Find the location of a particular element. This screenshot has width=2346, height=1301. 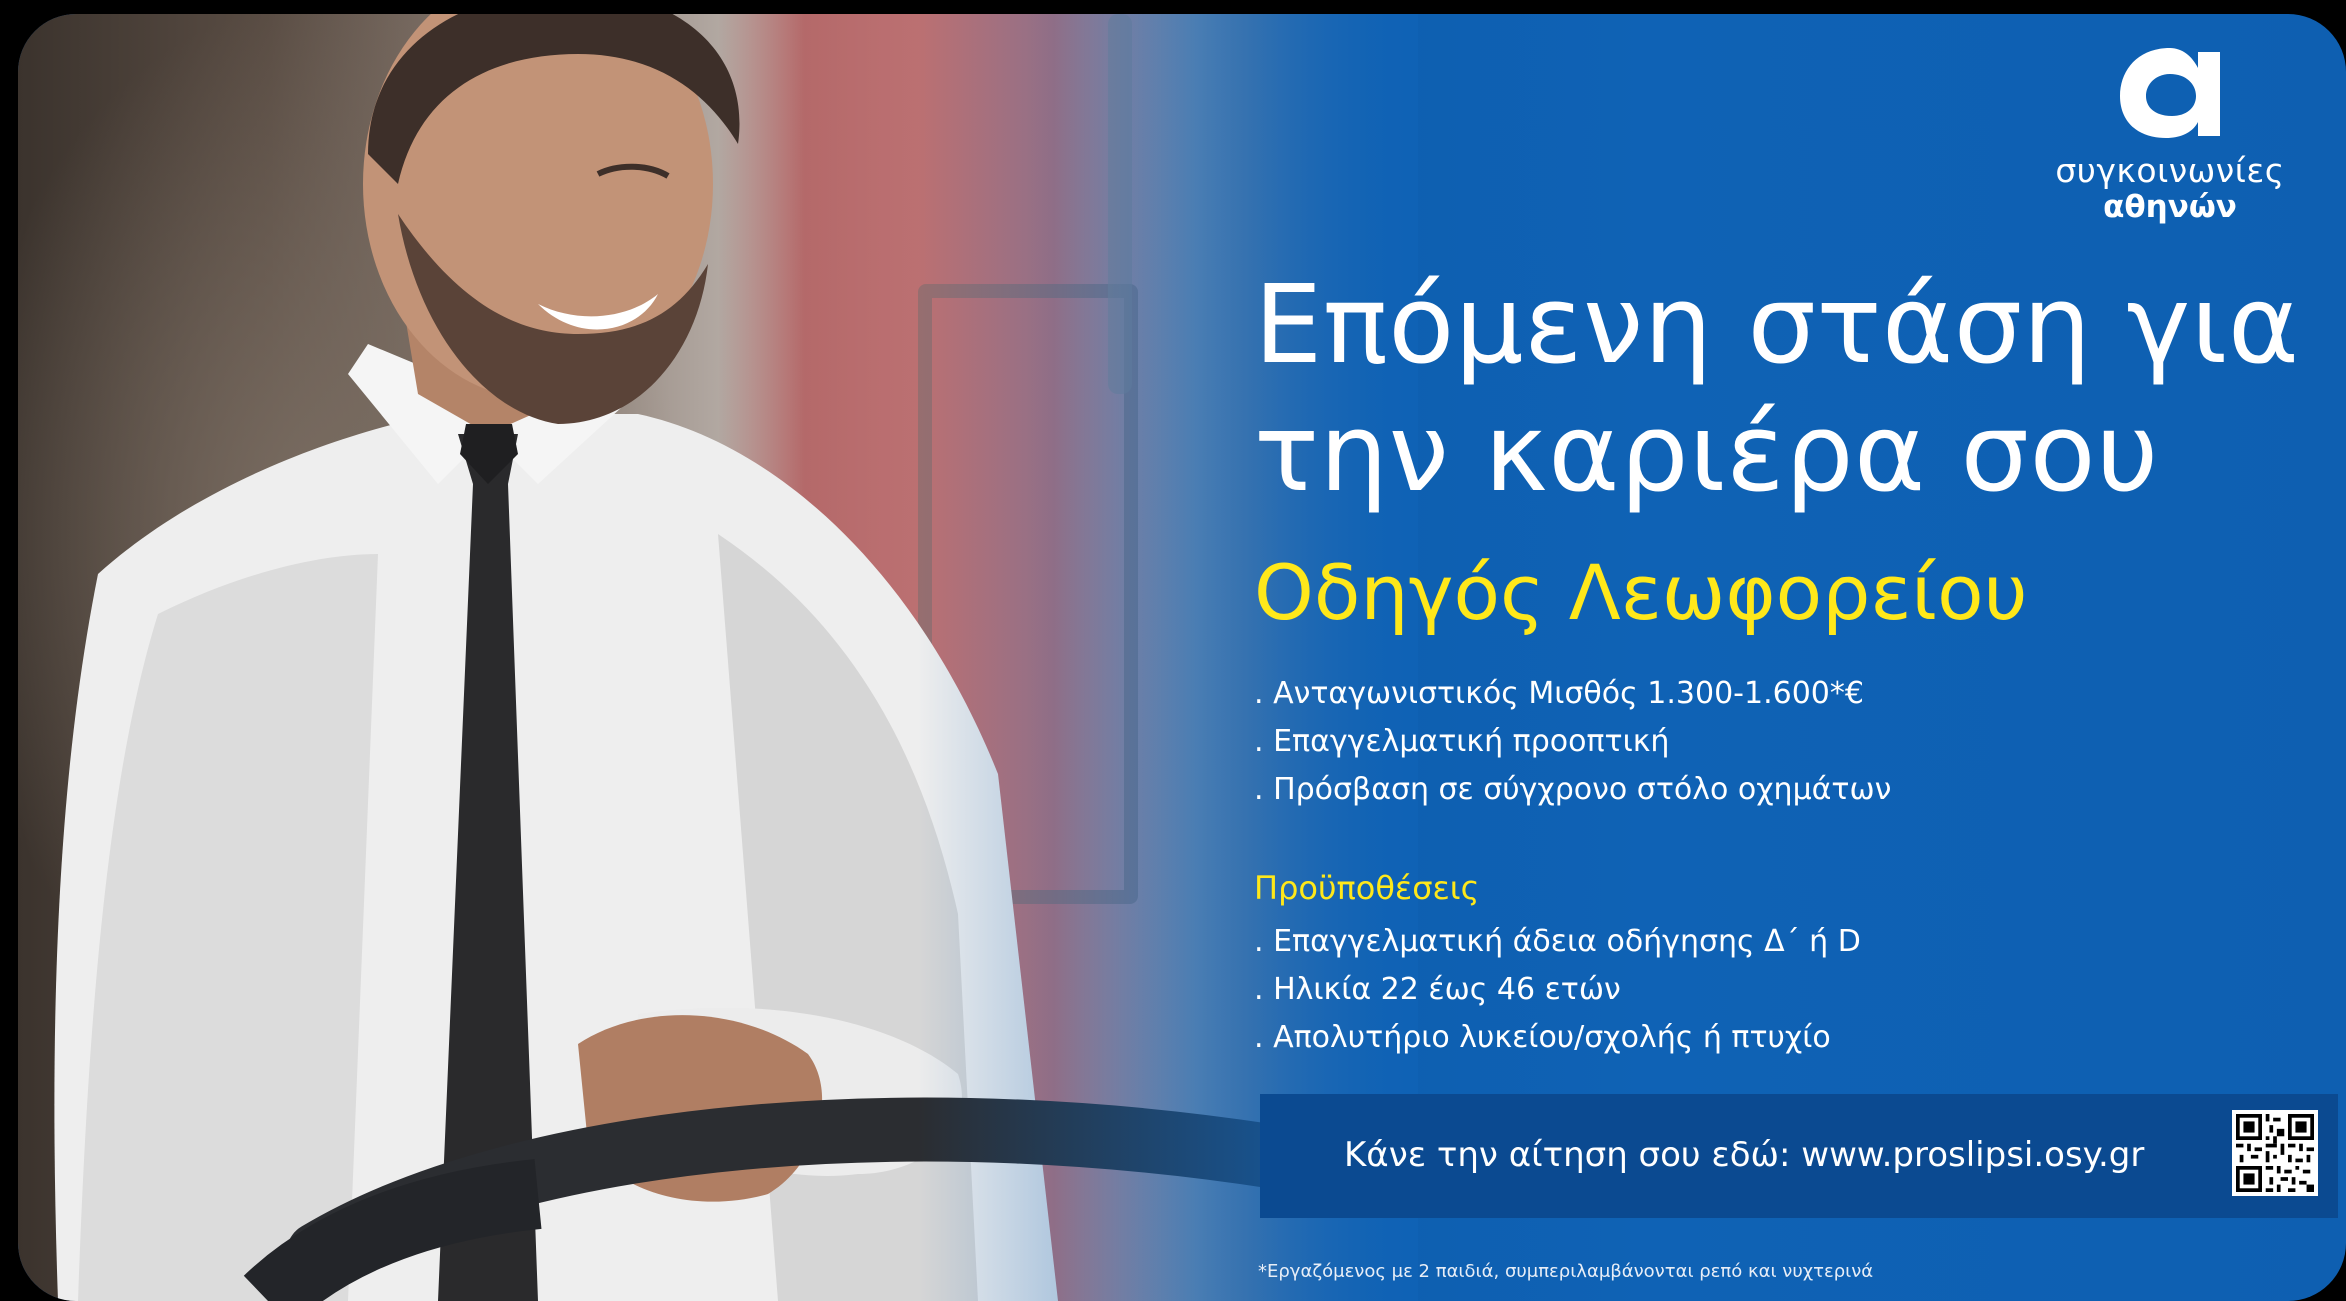

headline-line-2: την καριέρα σου is located at coordinates (1707, 453).